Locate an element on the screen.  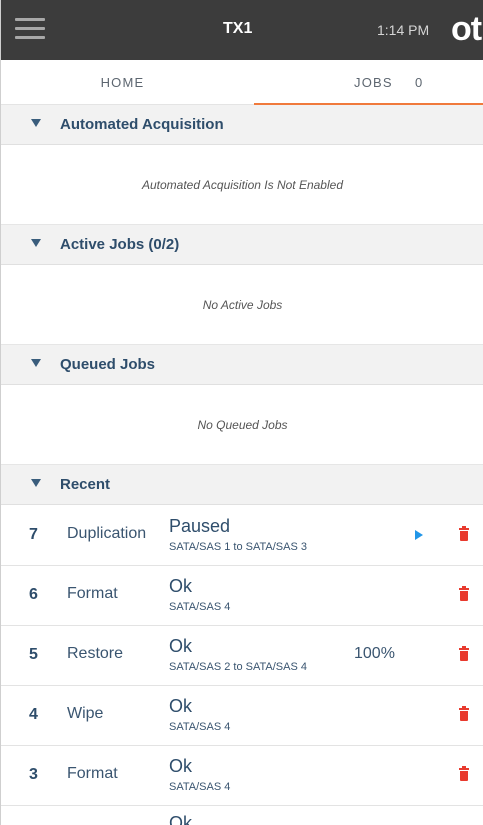
job-status: Paused is located at coordinates (200, 526).